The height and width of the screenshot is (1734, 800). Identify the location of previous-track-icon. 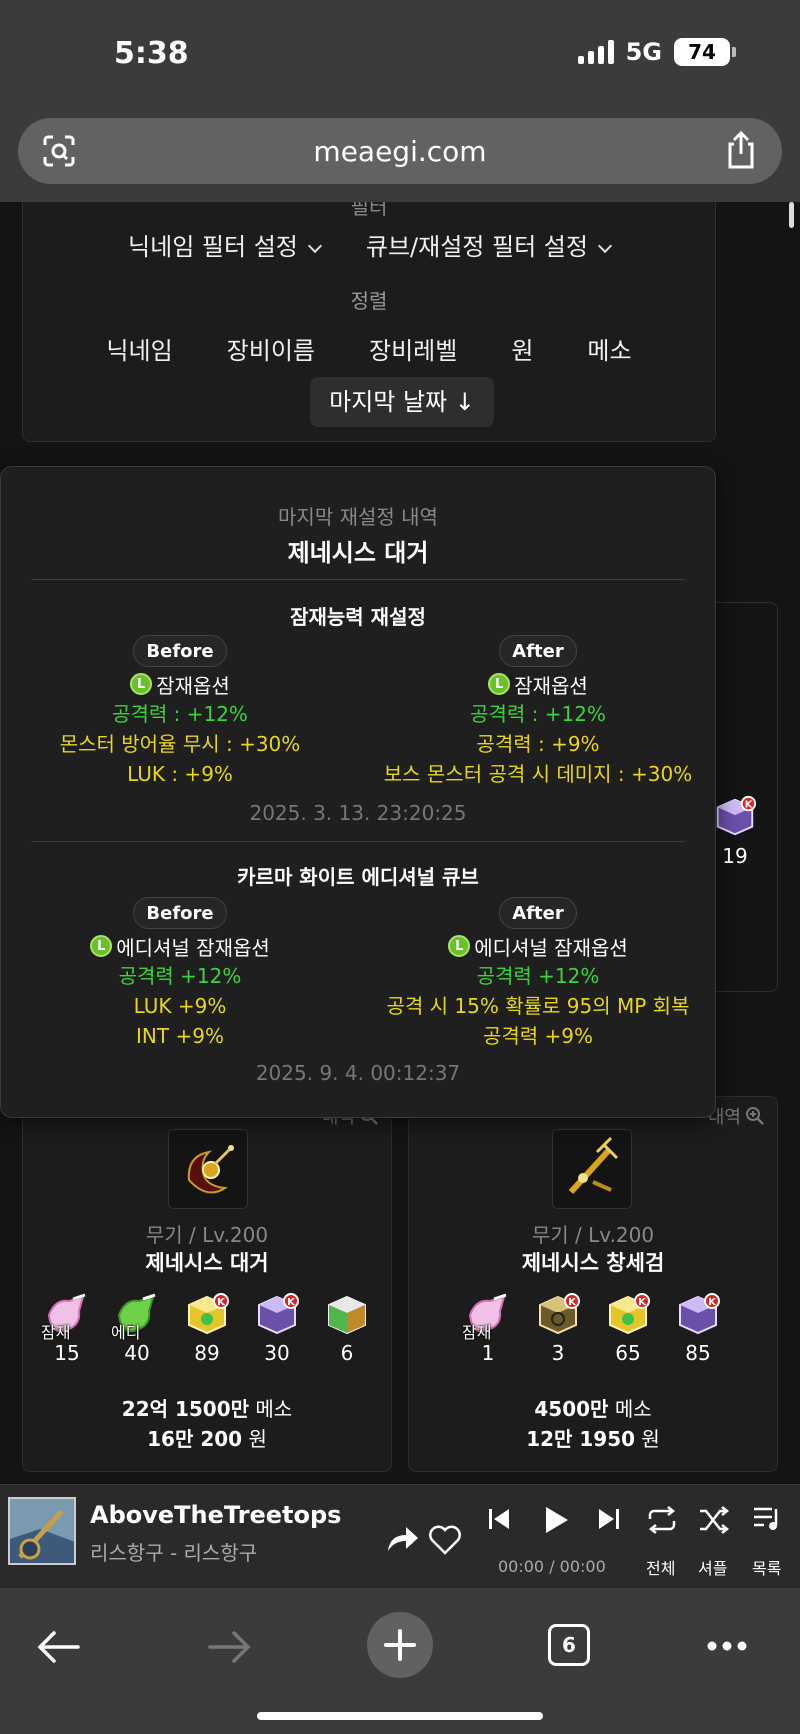
(499, 1519).